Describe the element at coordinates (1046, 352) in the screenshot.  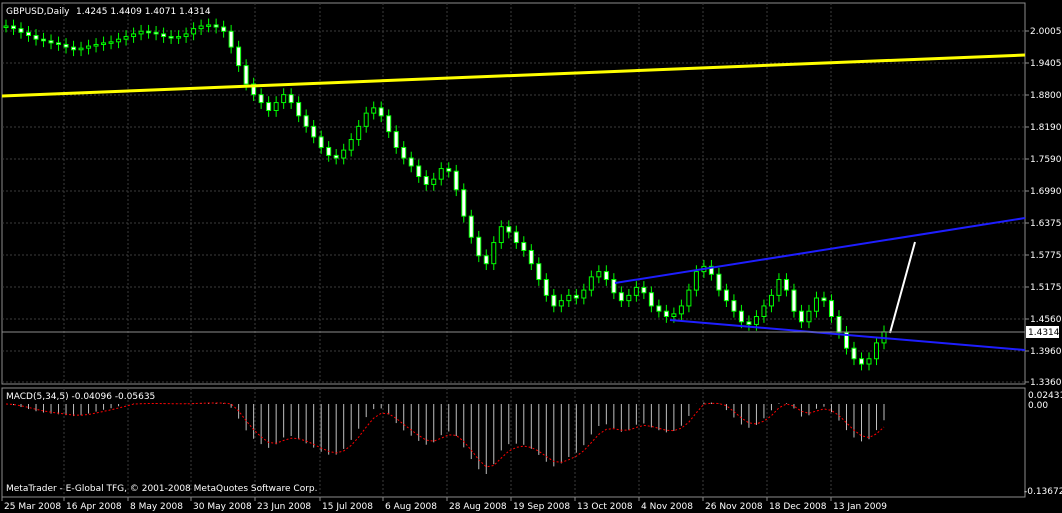
I see `price-tick-label: 1.3960` at that location.